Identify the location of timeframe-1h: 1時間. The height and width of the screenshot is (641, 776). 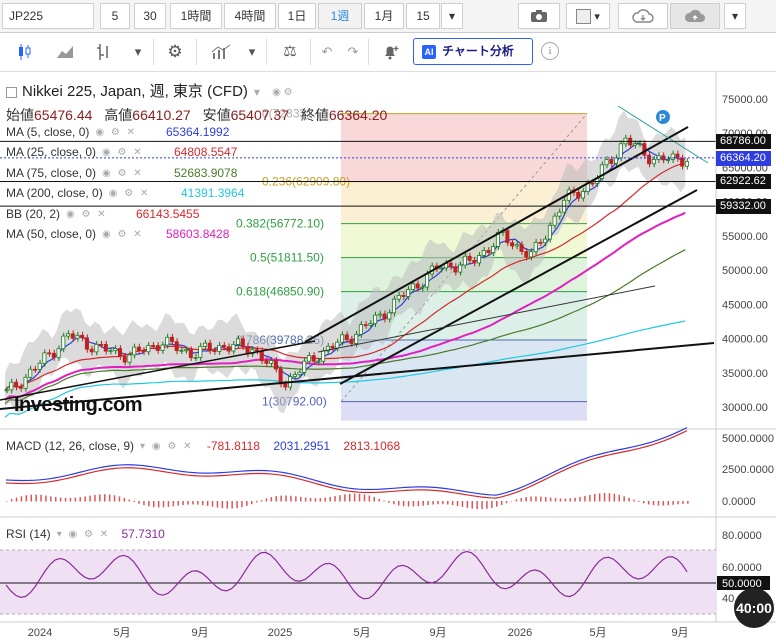
(196, 16).